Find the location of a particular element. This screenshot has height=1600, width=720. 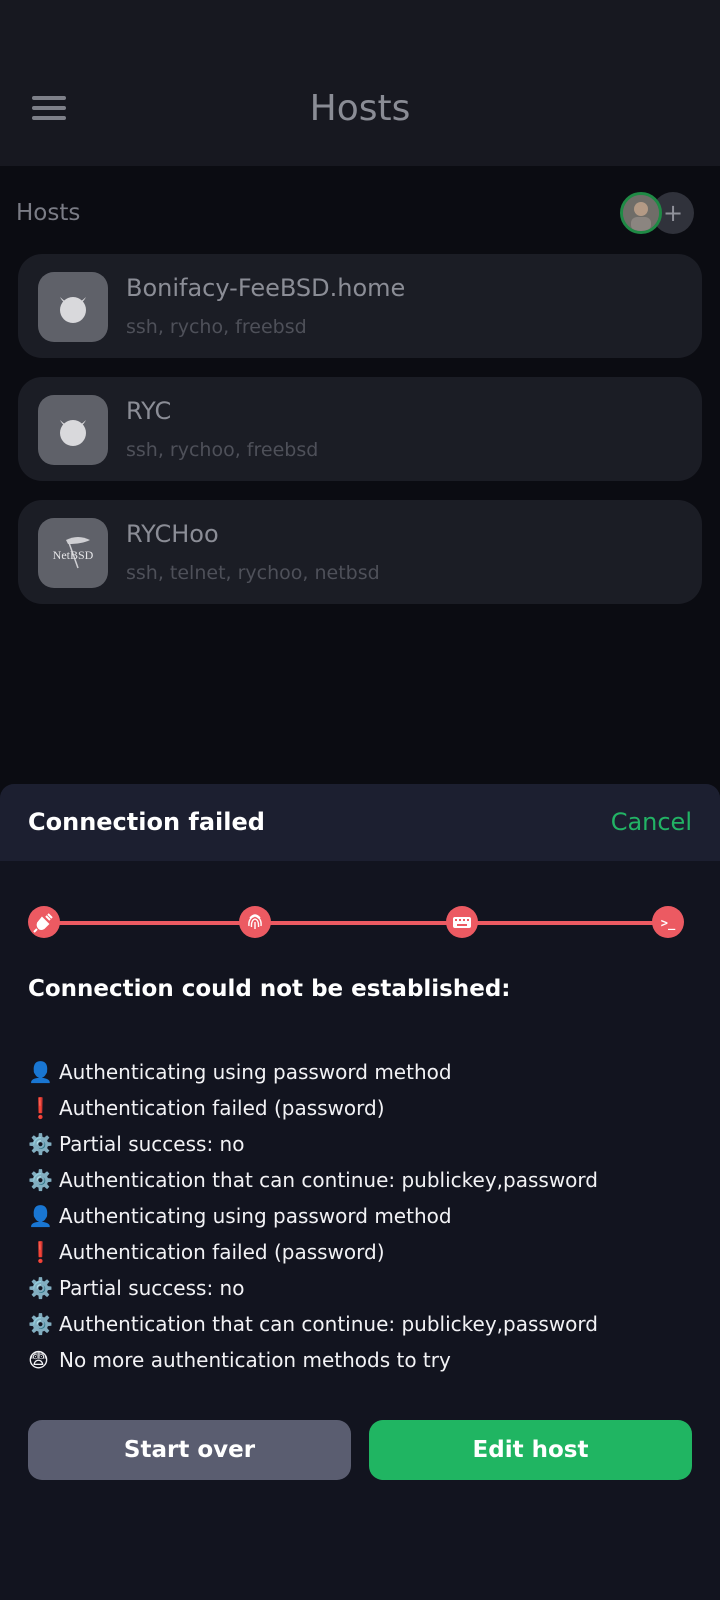

plug-icon is located at coordinates (44, 922).